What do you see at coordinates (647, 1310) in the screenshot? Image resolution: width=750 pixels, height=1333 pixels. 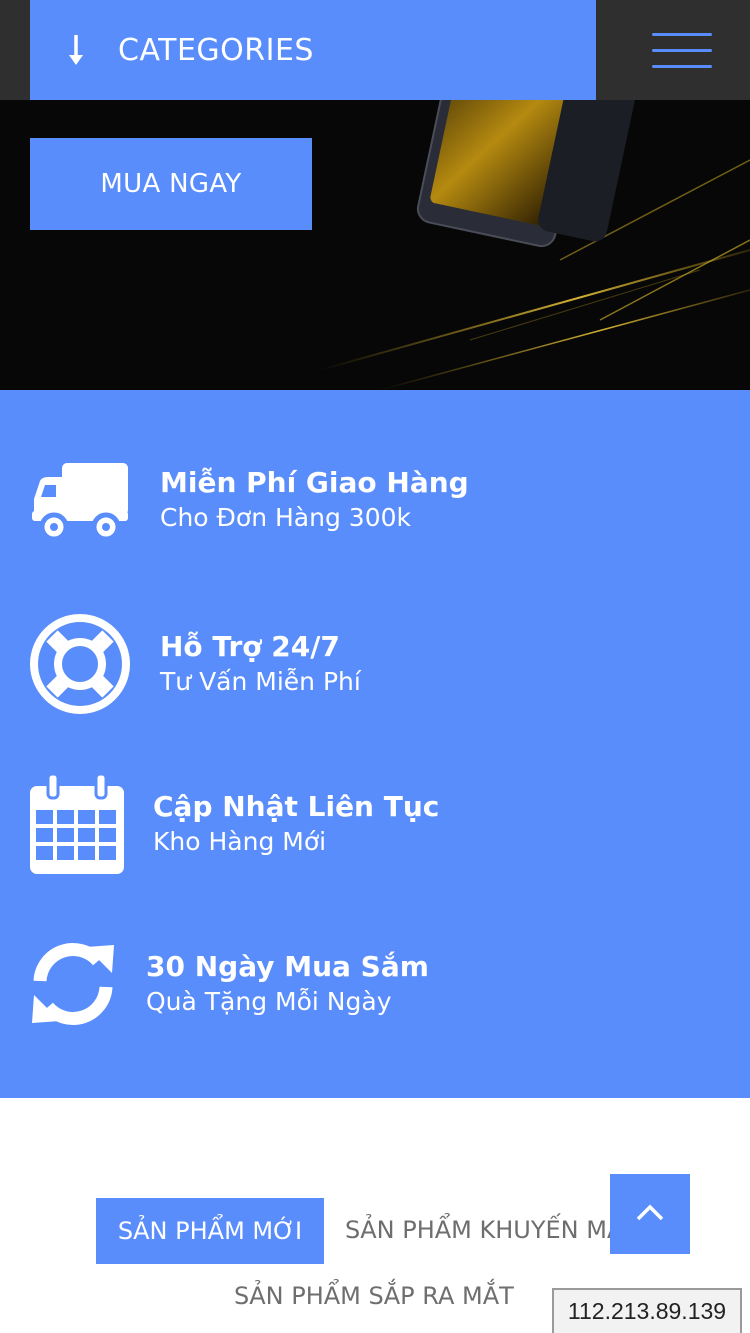 I see `ip-address-badge: 112.213.89.139` at bounding box center [647, 1310].